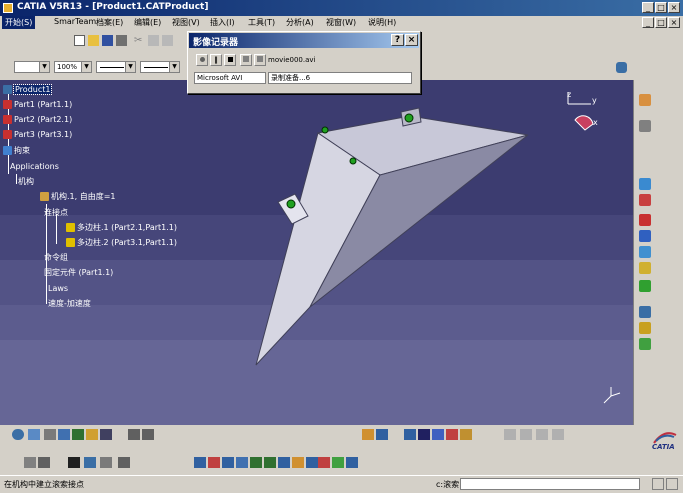 This screenshot has width=683, height=493. I want to click on tree-mechanisms: 机构, so click(26, 182).